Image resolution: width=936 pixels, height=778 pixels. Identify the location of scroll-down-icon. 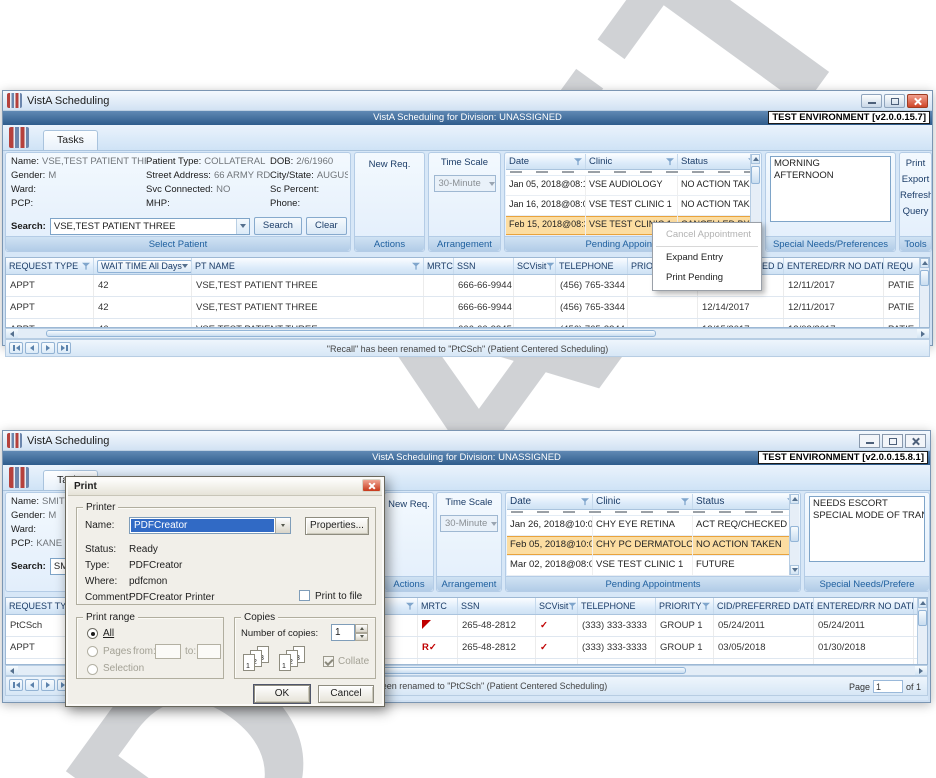
(794, 570).